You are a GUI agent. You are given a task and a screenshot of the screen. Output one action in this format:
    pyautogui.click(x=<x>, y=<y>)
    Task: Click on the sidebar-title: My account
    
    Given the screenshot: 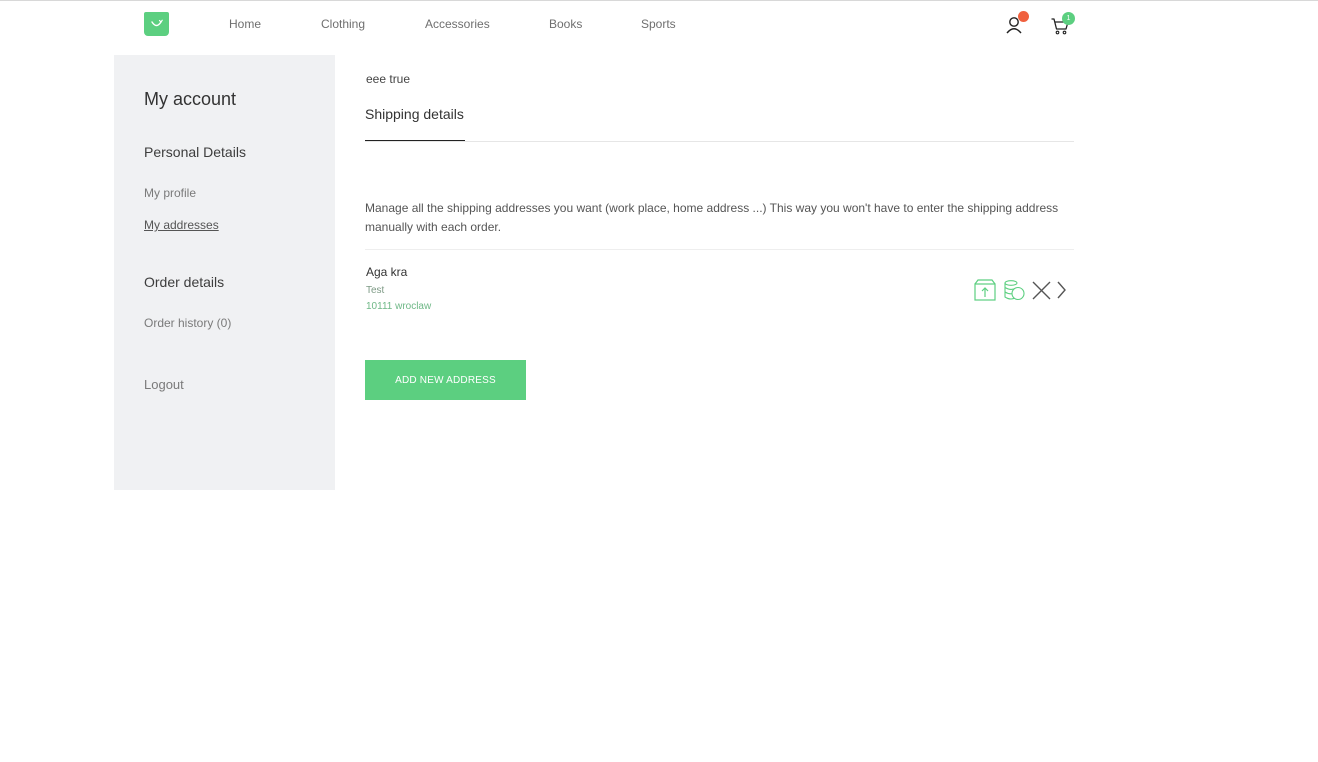 What is the action you would take?
    pyautogui.click(x=190, y=99)
    